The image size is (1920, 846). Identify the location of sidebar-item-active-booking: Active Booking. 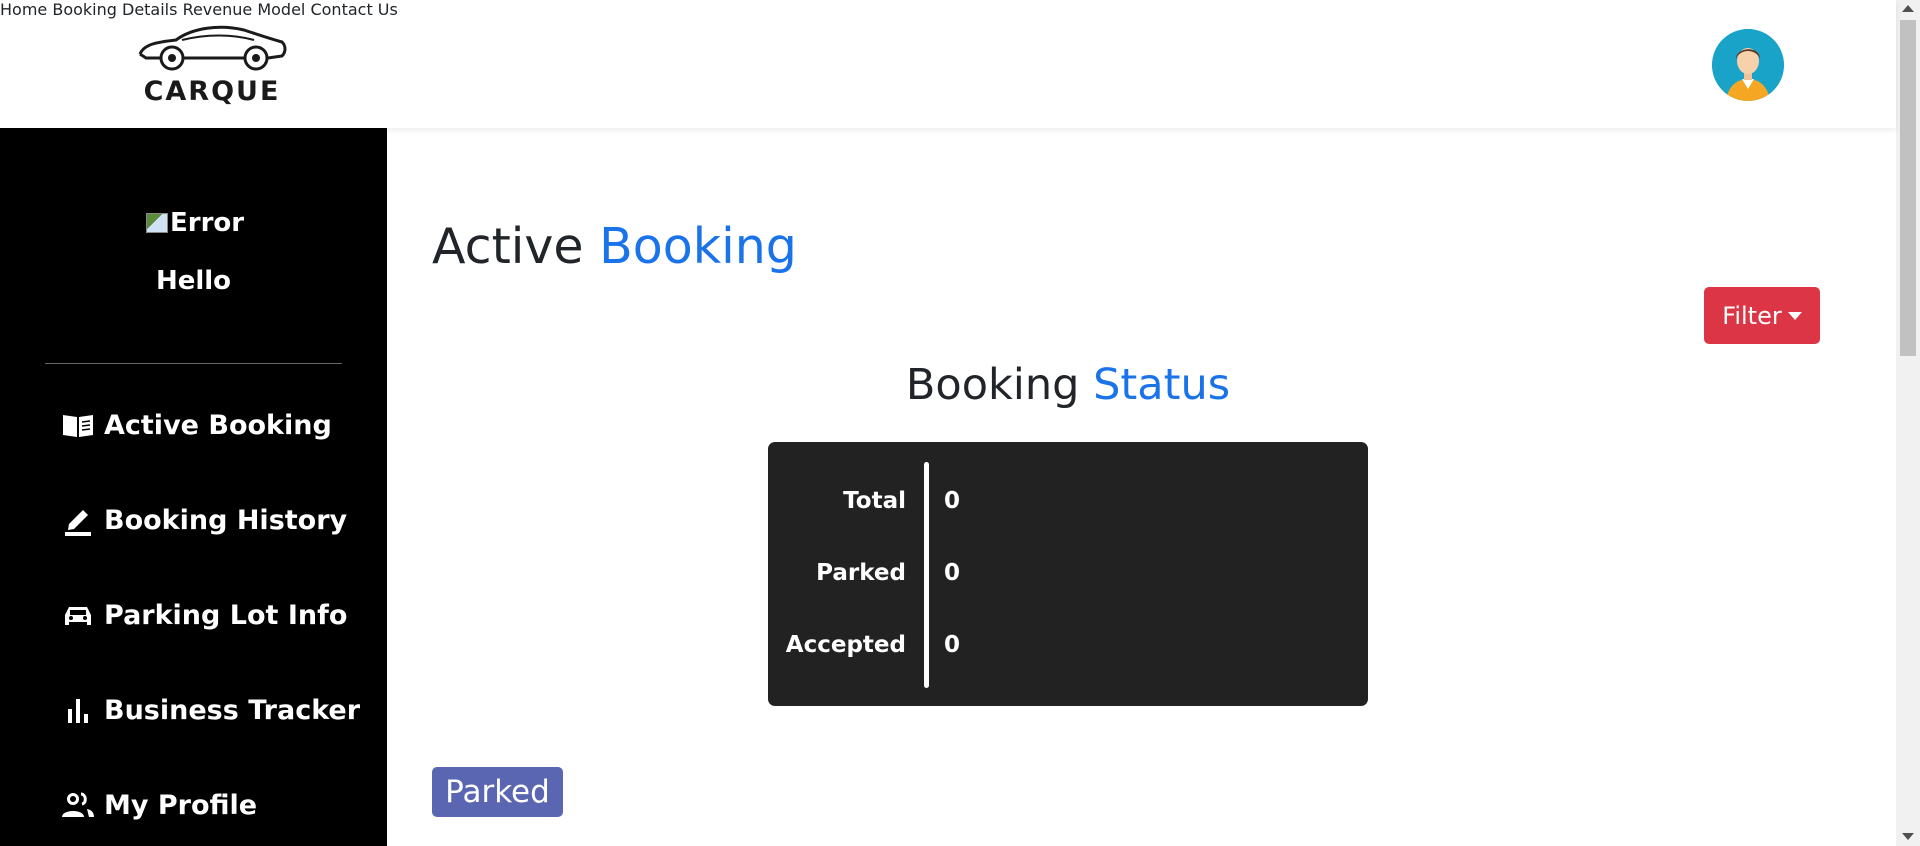
(196, 425).